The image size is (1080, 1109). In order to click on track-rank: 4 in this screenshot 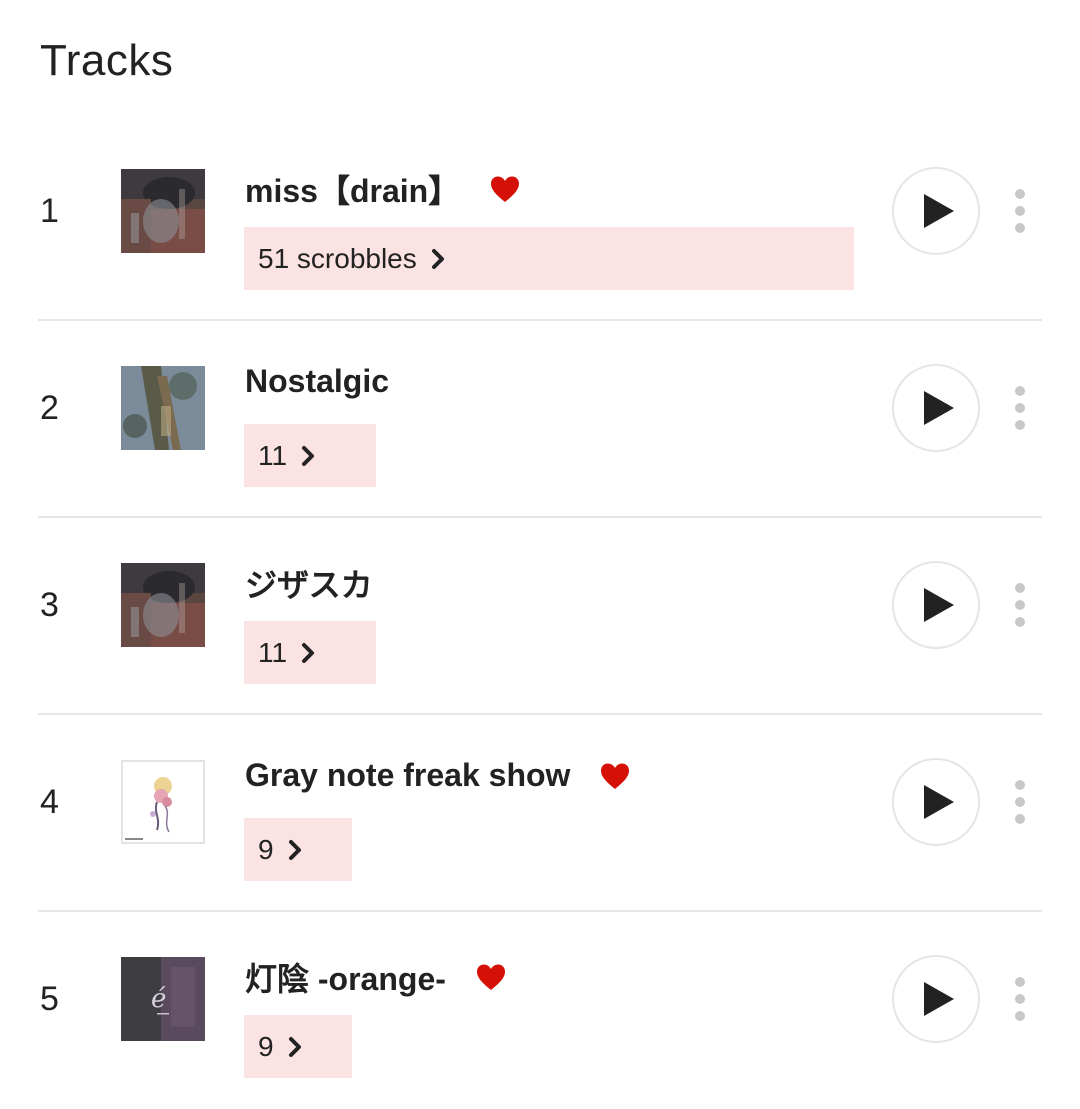, I will do `click(49, 802)`.